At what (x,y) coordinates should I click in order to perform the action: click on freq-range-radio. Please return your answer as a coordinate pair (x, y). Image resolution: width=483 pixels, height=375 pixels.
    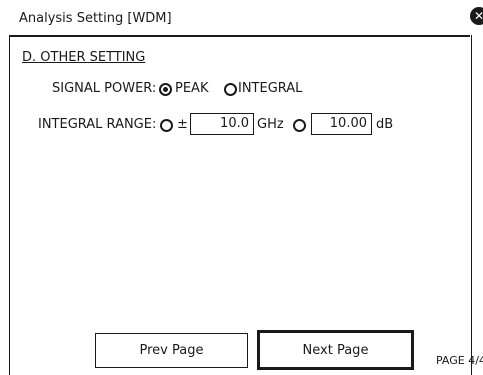
    Looking at the image, I should click on (166, 125).